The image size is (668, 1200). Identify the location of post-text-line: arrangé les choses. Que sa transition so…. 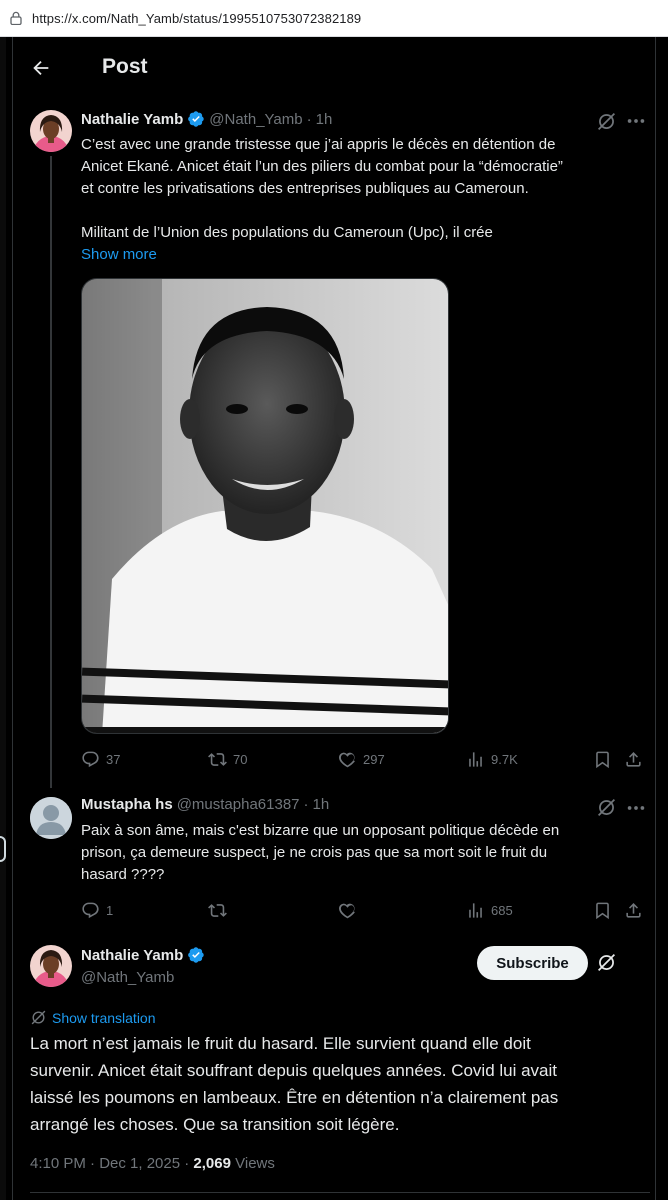
(215, 1124).